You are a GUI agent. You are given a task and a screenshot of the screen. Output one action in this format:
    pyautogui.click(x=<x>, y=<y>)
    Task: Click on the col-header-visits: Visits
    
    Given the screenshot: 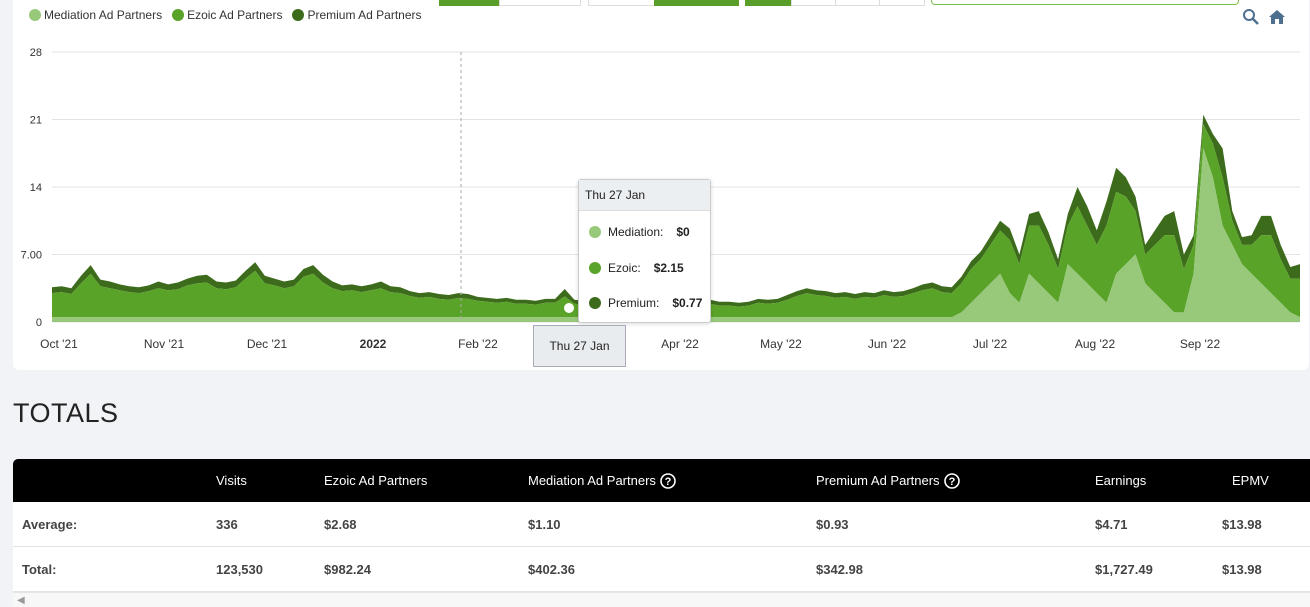 What is the action you would take?
    pyautogui.click(x=231, y=480)
    